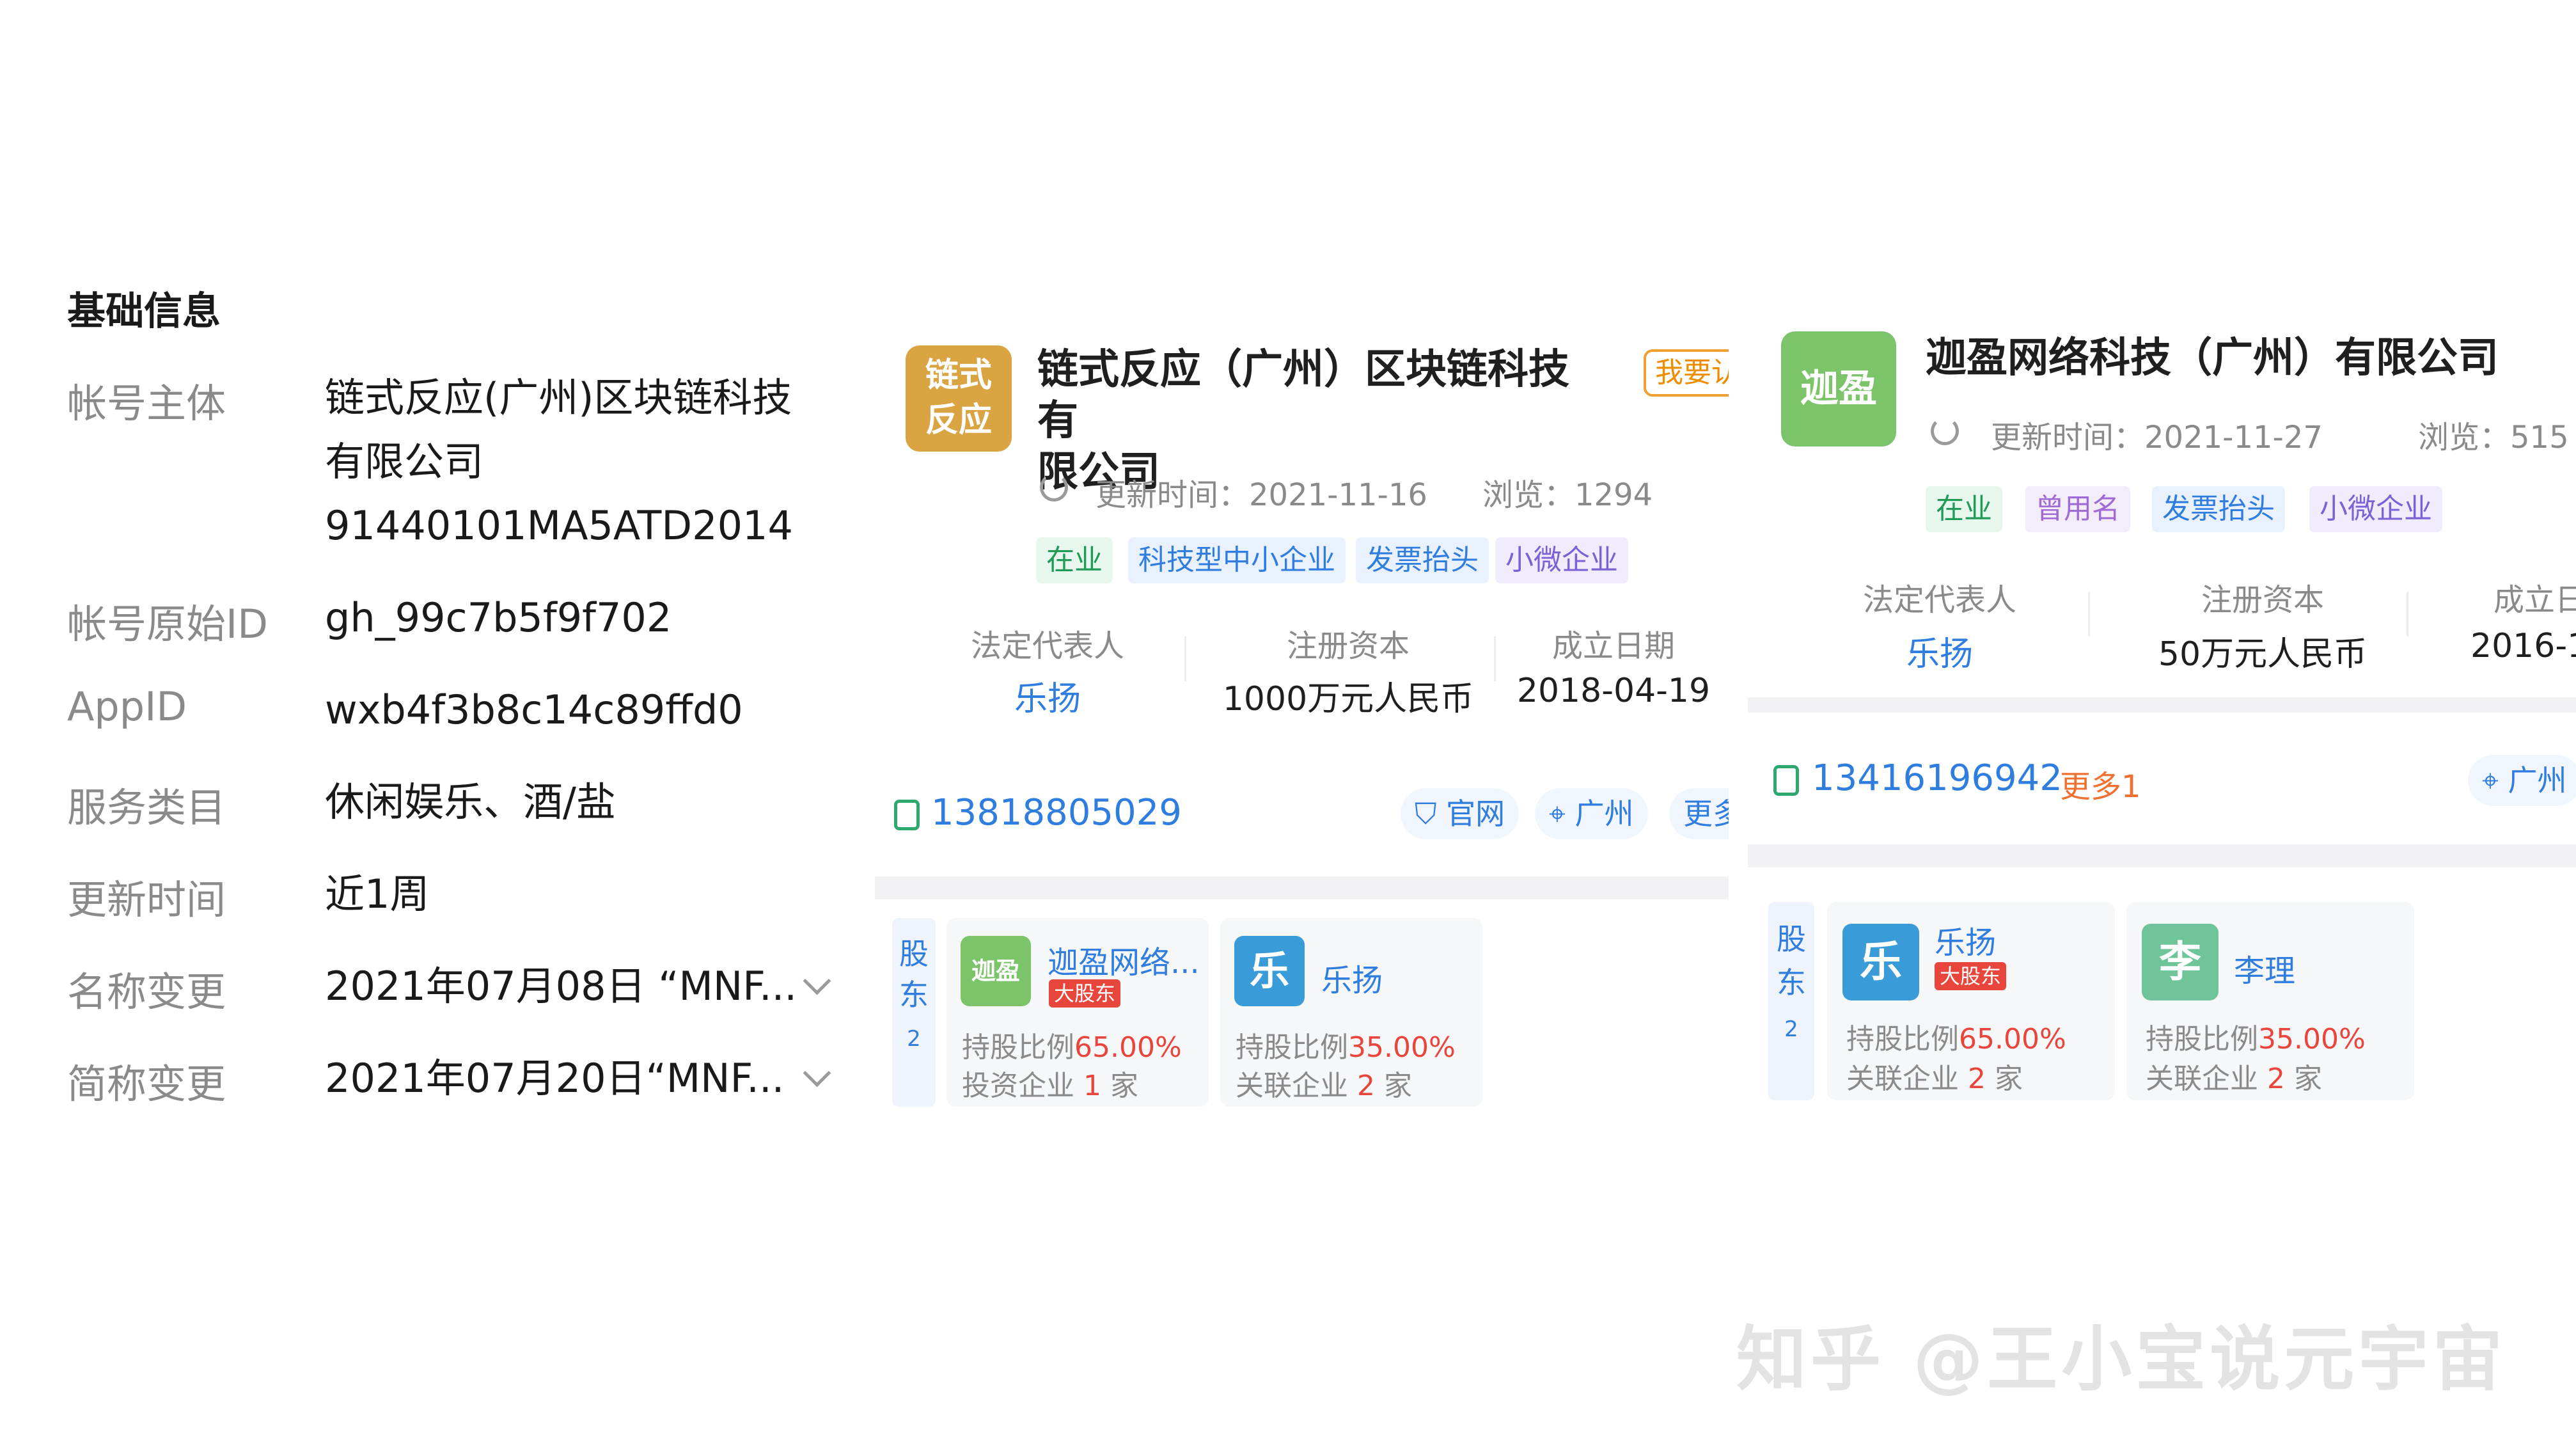  What do you see at coordinates (2535, 600) in the screenshot?
I see `label-founded-date: 成立日` at bounding box center [2535, 600].